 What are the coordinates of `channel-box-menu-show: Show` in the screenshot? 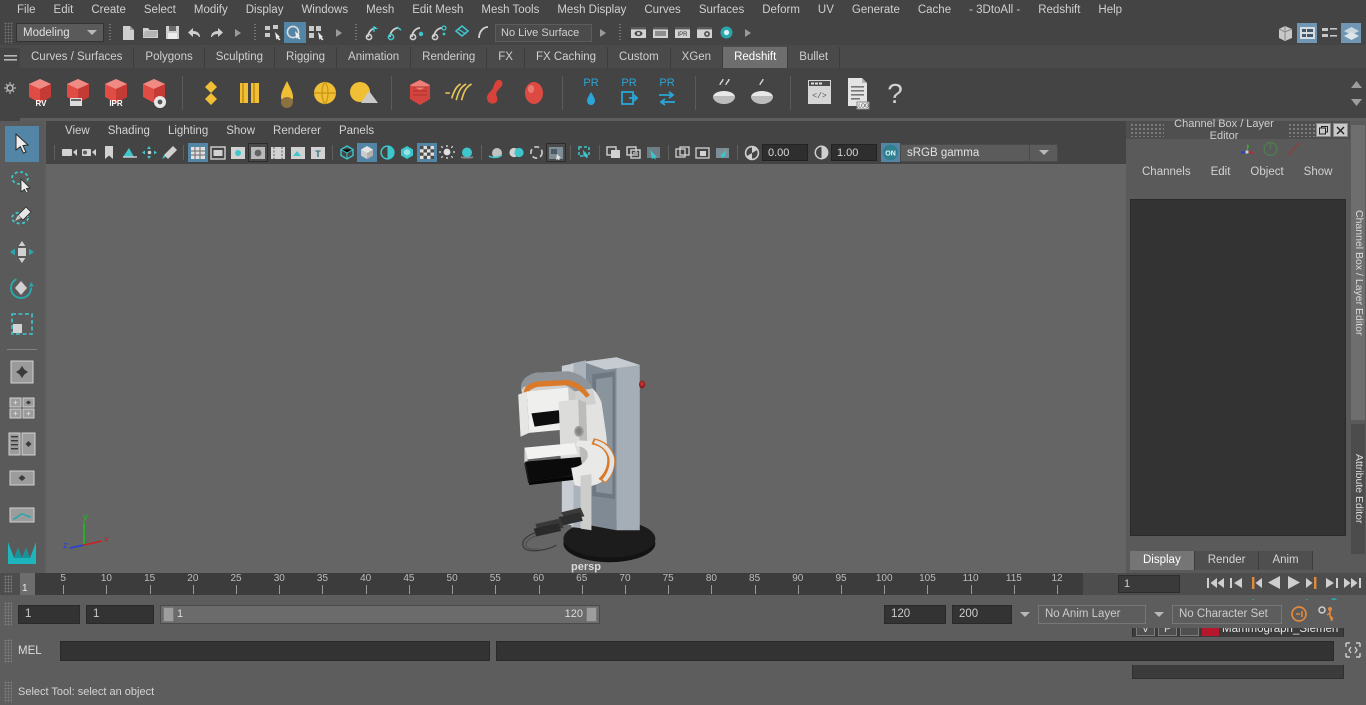 It's located at (1318, 172).